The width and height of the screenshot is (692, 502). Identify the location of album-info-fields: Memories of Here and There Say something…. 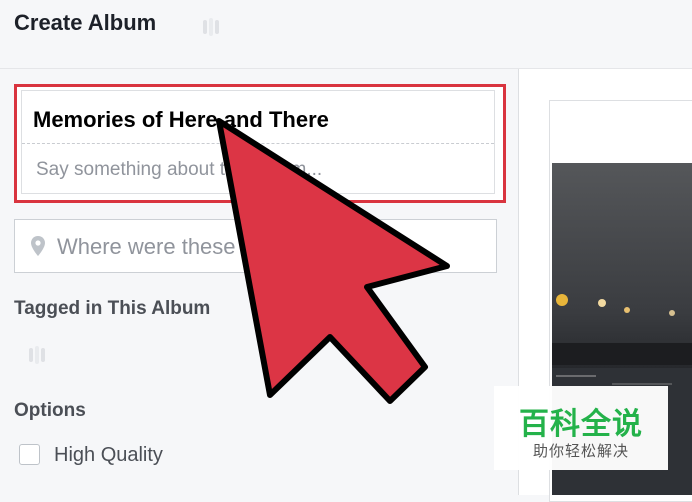
(258, 142).